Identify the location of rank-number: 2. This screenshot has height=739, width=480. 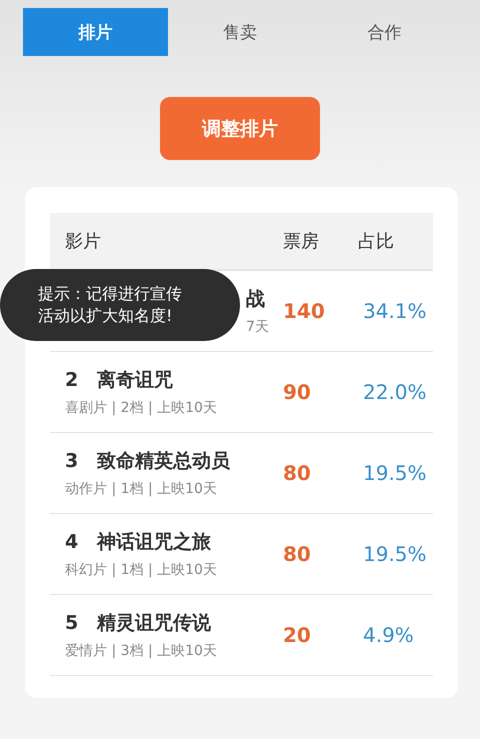
(72, 380).